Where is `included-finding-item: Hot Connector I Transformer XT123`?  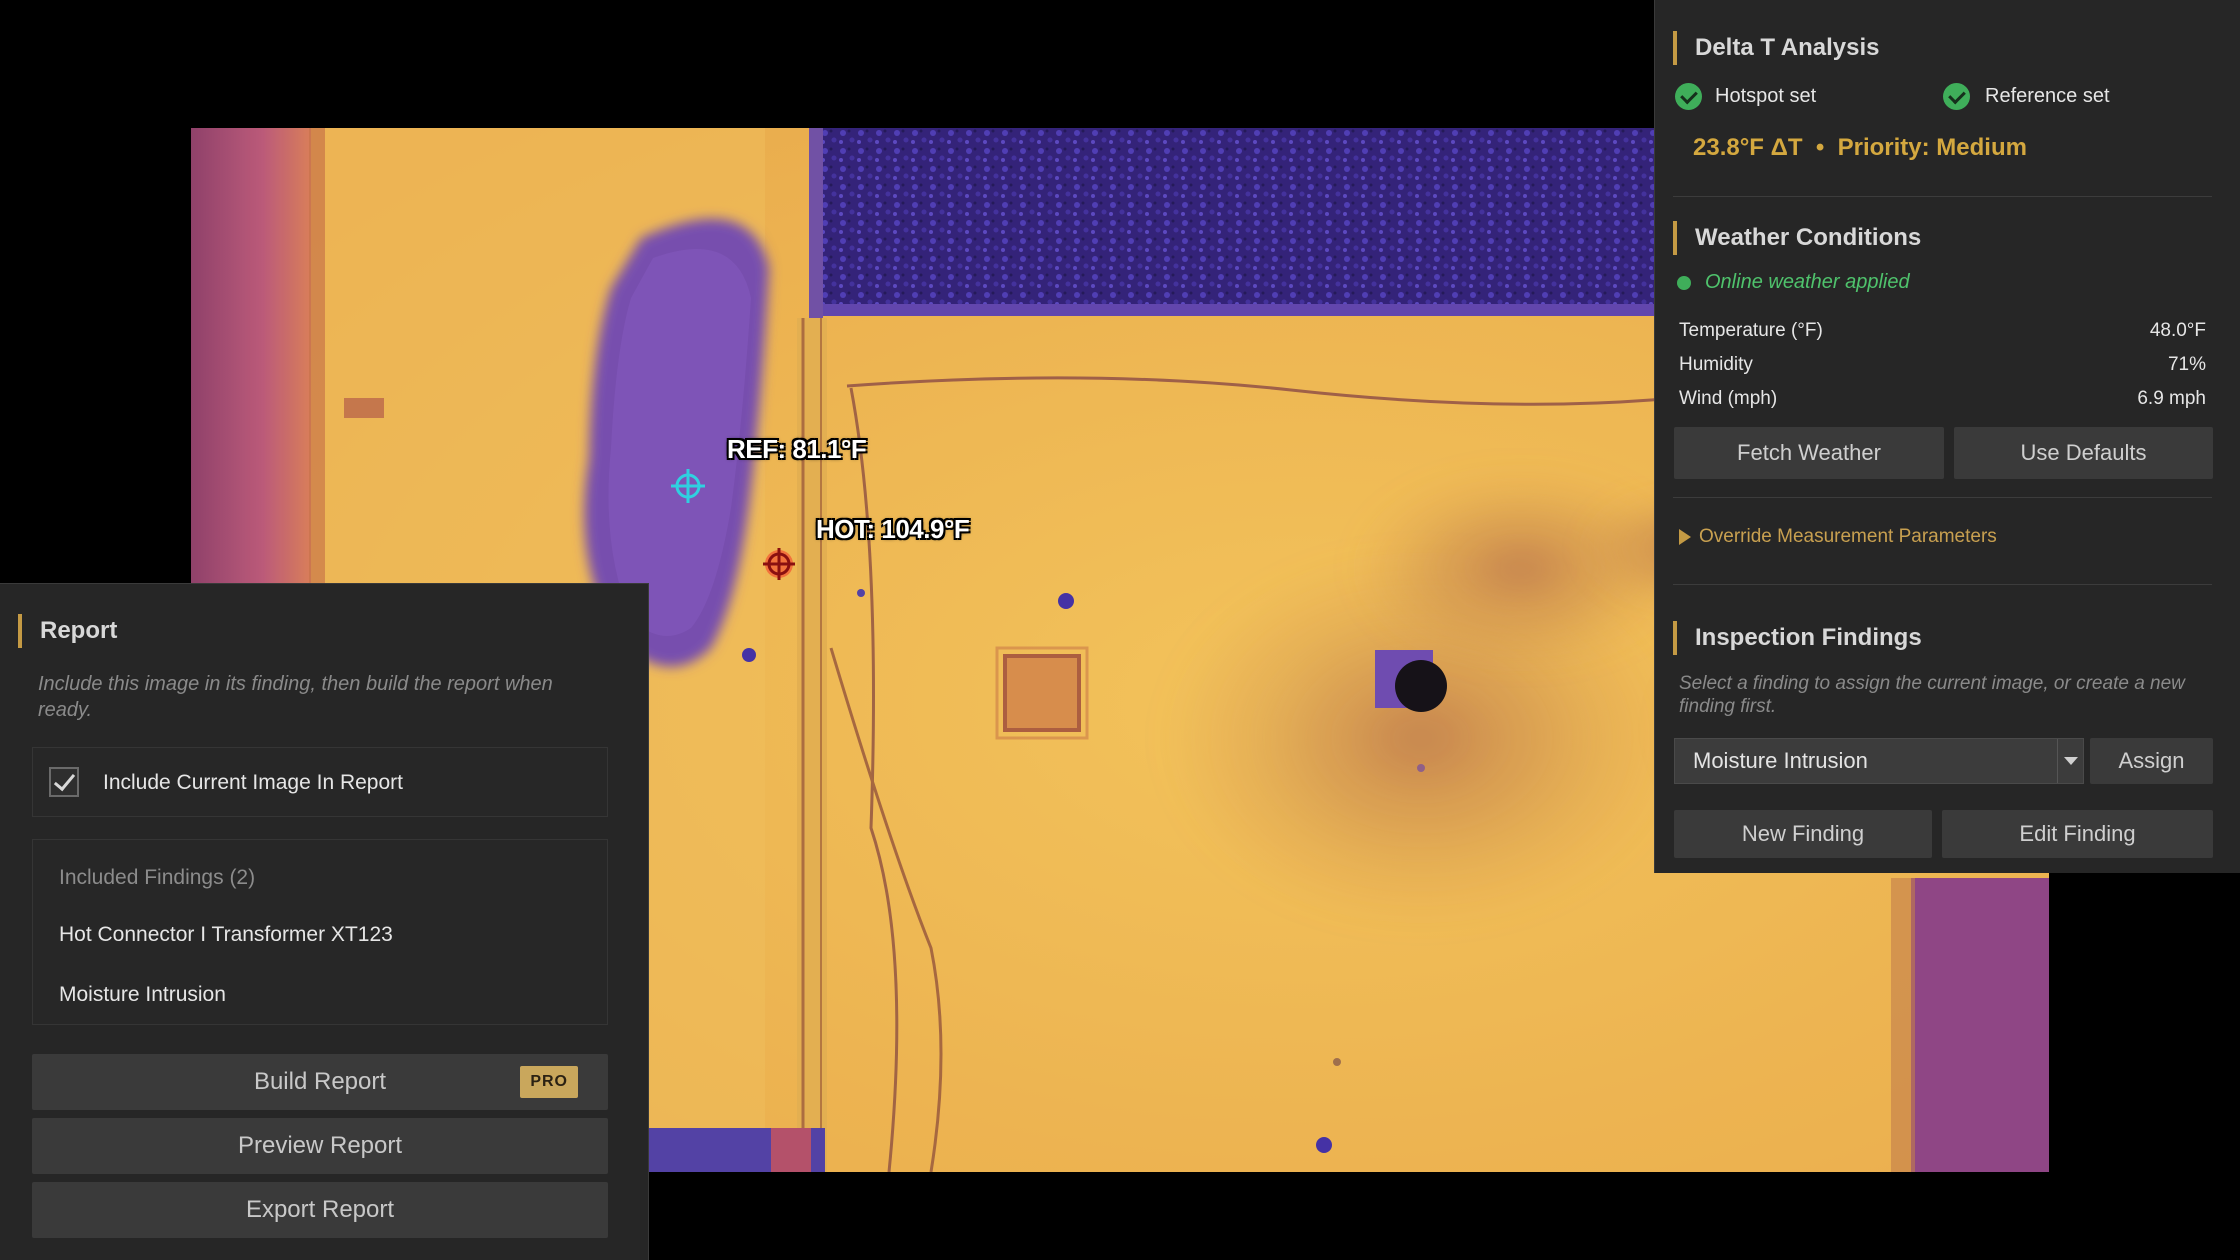 included-finding-item: Hot Connector I Transformer XT123 is located at coordinates (226, 935).